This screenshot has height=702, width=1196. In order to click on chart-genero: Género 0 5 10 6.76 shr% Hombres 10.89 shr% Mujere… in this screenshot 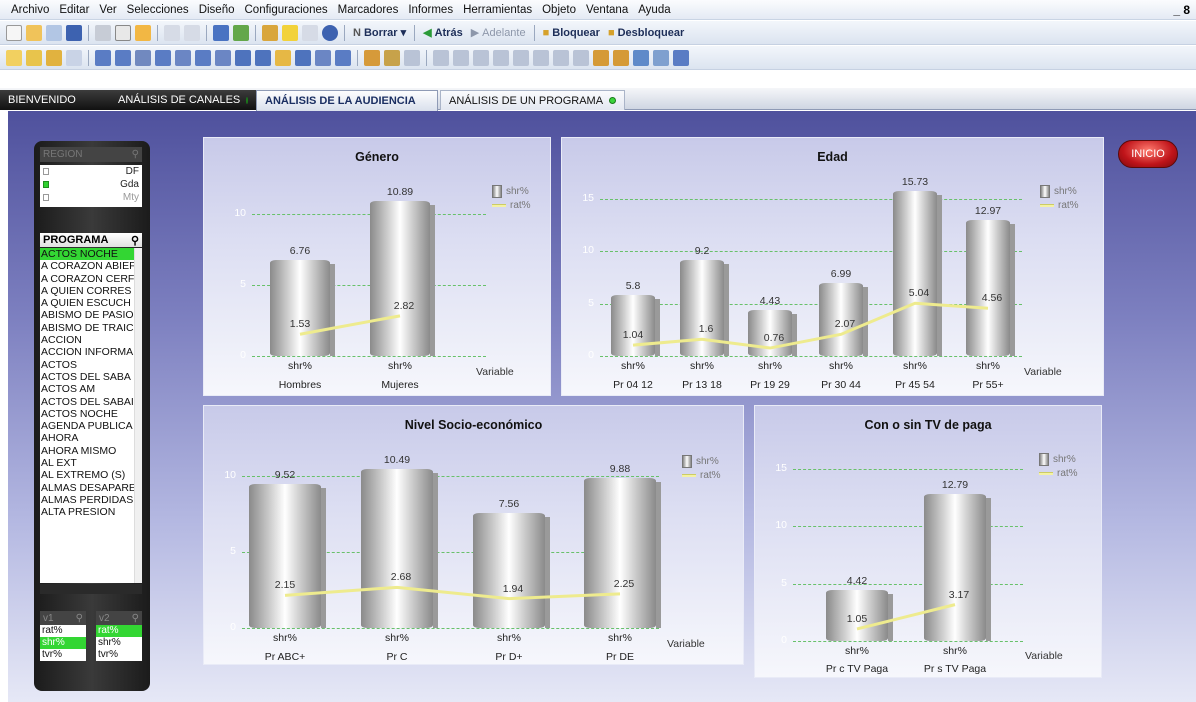, I will do `click(377, 266)`.